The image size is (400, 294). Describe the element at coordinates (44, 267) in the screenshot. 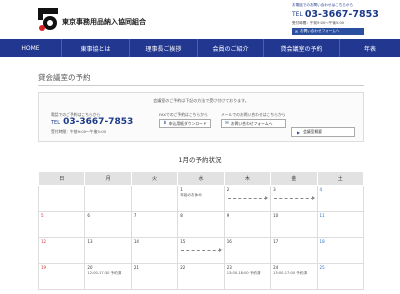

I see `calendar-day-number: 19` at that location.